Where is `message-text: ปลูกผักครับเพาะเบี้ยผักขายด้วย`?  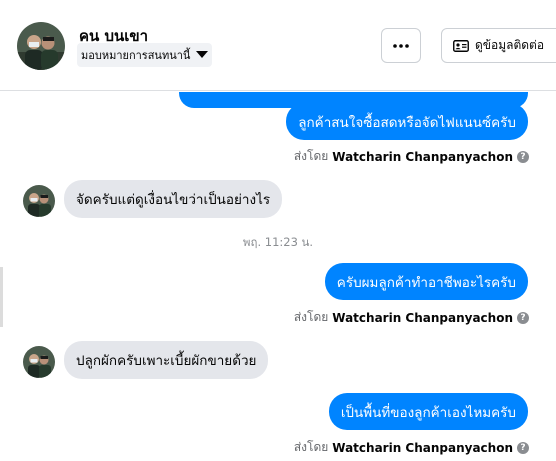 message-text: ปลูกผักครับเพาะเบี้ยผักขายด้วย is located at coordinates (166, 361).